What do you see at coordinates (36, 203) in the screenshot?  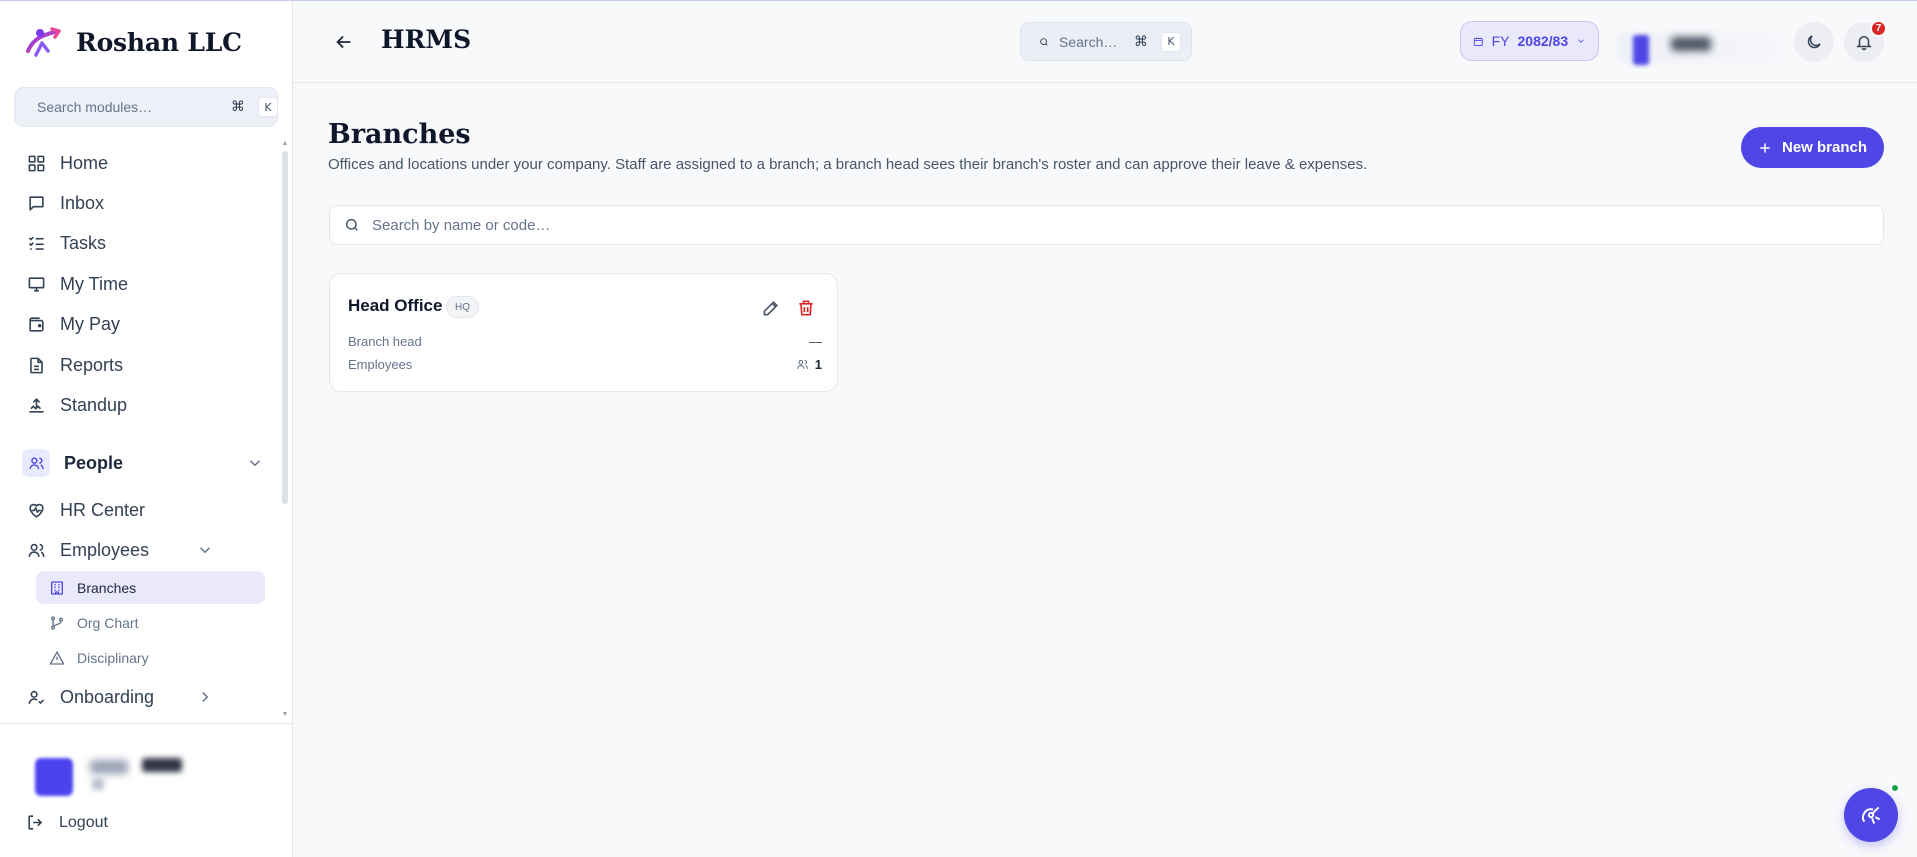 I see `inbox-icon` at bounding box center [36, 203].